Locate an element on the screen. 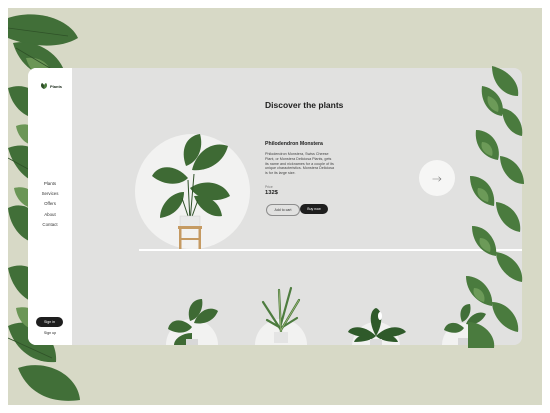  plant-logo-icon is located at coordinates (44, 86).